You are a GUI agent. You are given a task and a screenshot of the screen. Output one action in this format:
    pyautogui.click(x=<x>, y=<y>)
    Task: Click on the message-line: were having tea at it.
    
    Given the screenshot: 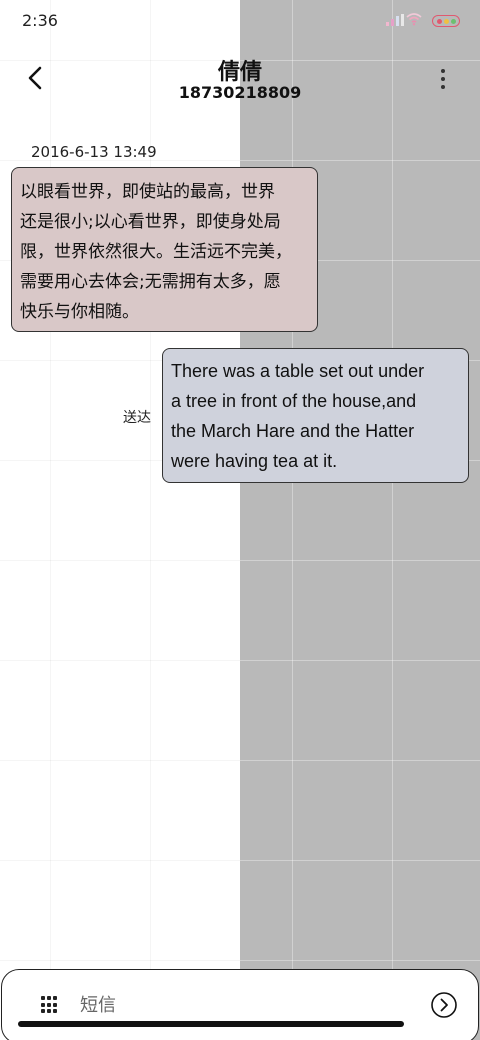 What is the action you would take?
    pyautogui.click(x=254, y=461)
    